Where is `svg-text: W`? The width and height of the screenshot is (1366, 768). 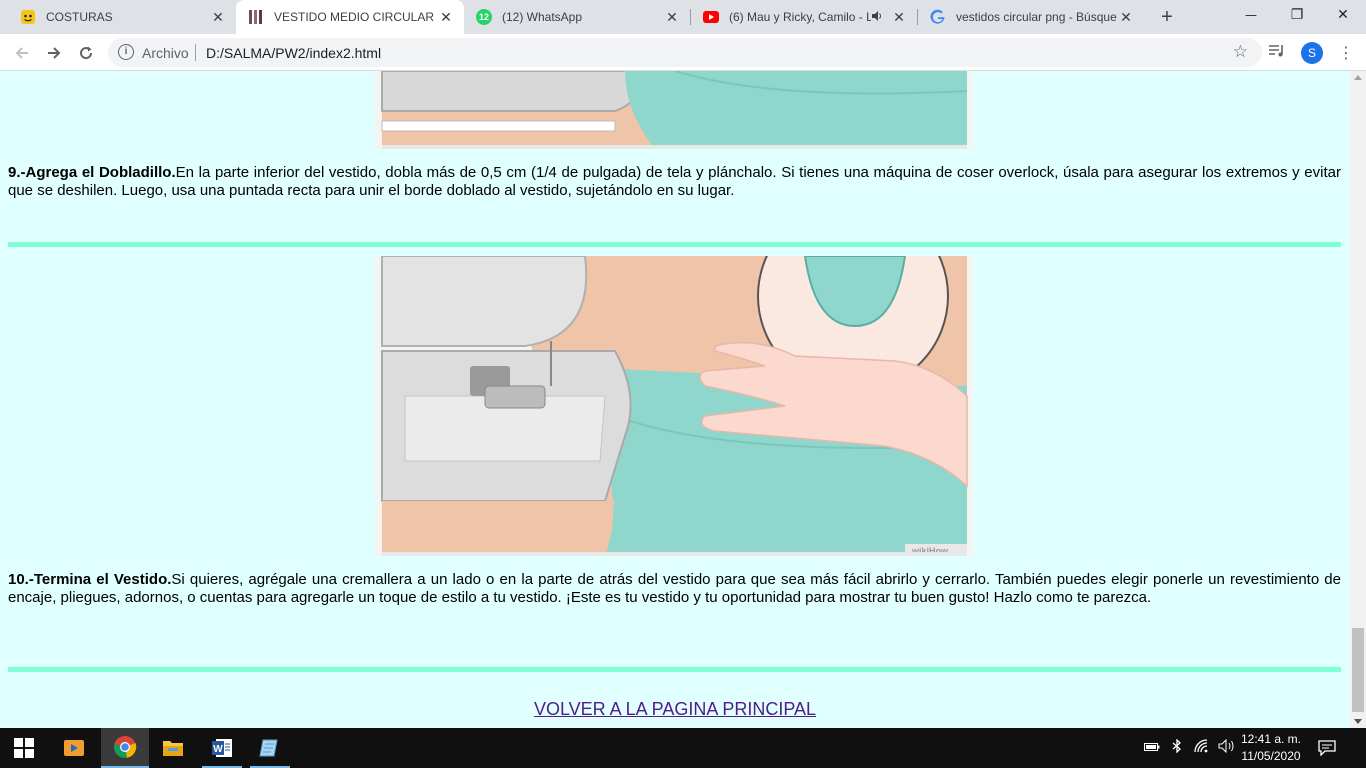
svg-text: W is located at coordinates (218, 749).